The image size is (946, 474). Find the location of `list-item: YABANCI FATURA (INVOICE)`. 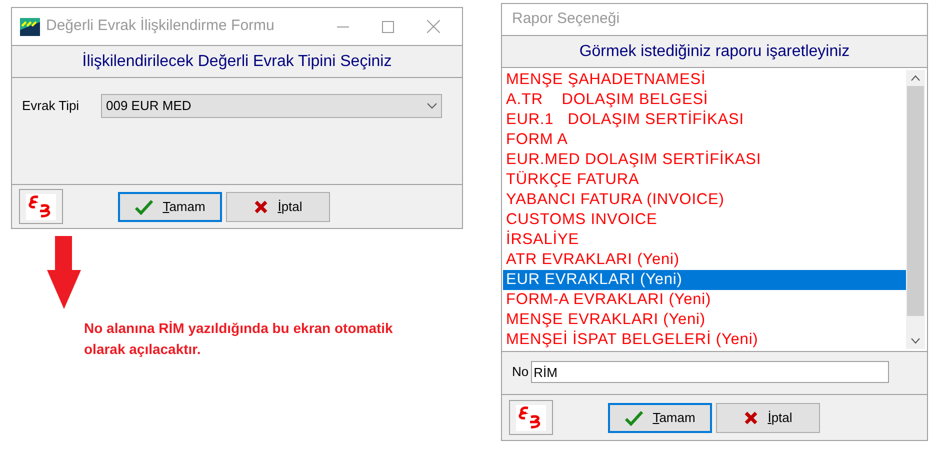

list-item: YABANCI FATURA (INVOICE) is located at coordinates (704, 200).